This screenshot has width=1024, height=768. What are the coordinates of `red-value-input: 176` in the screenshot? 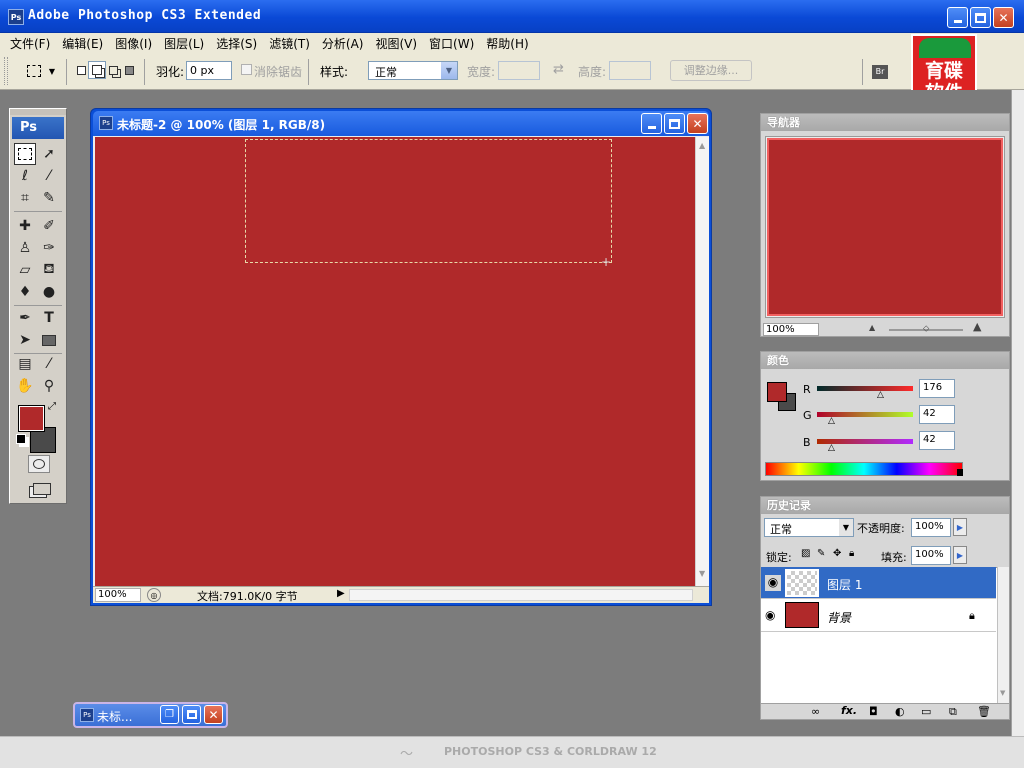 It's located at (937, 388).